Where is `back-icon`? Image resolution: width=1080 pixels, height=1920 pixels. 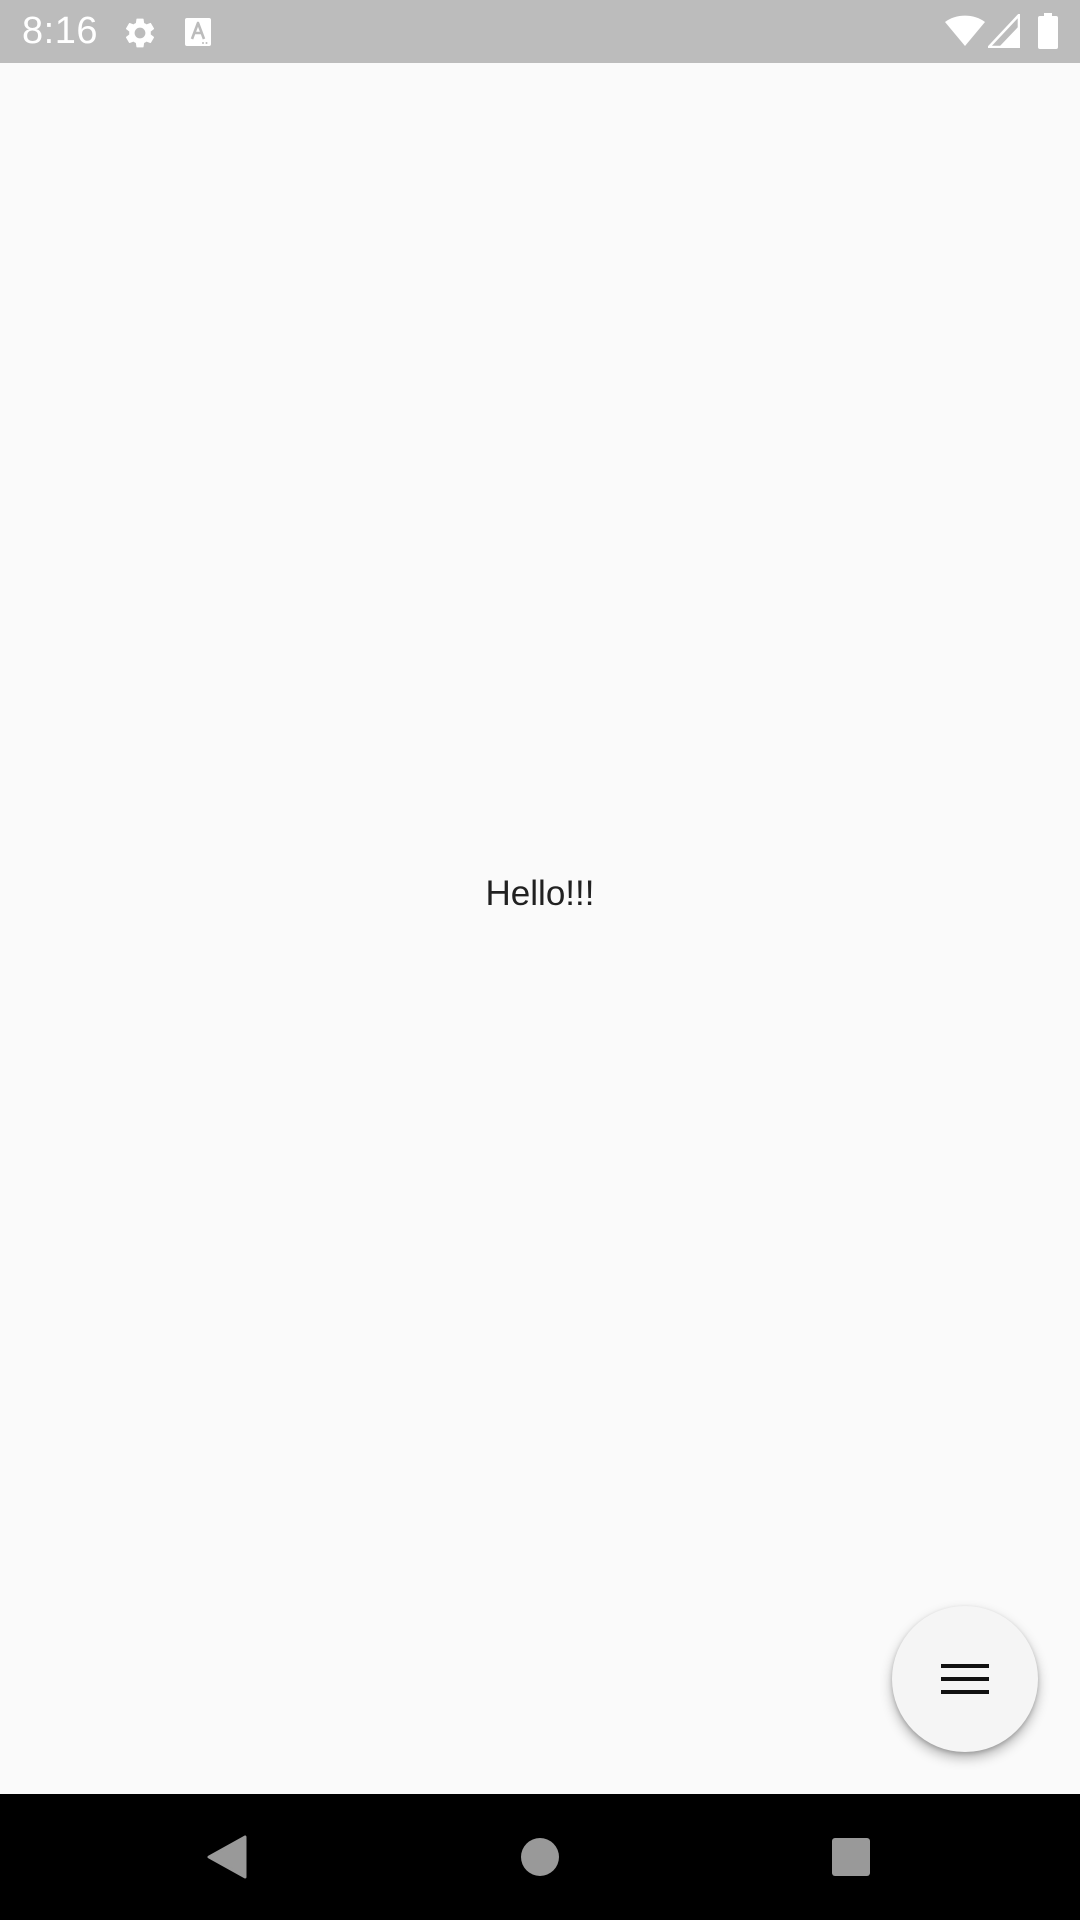
back-icon is located at coordinates (227, 1857).